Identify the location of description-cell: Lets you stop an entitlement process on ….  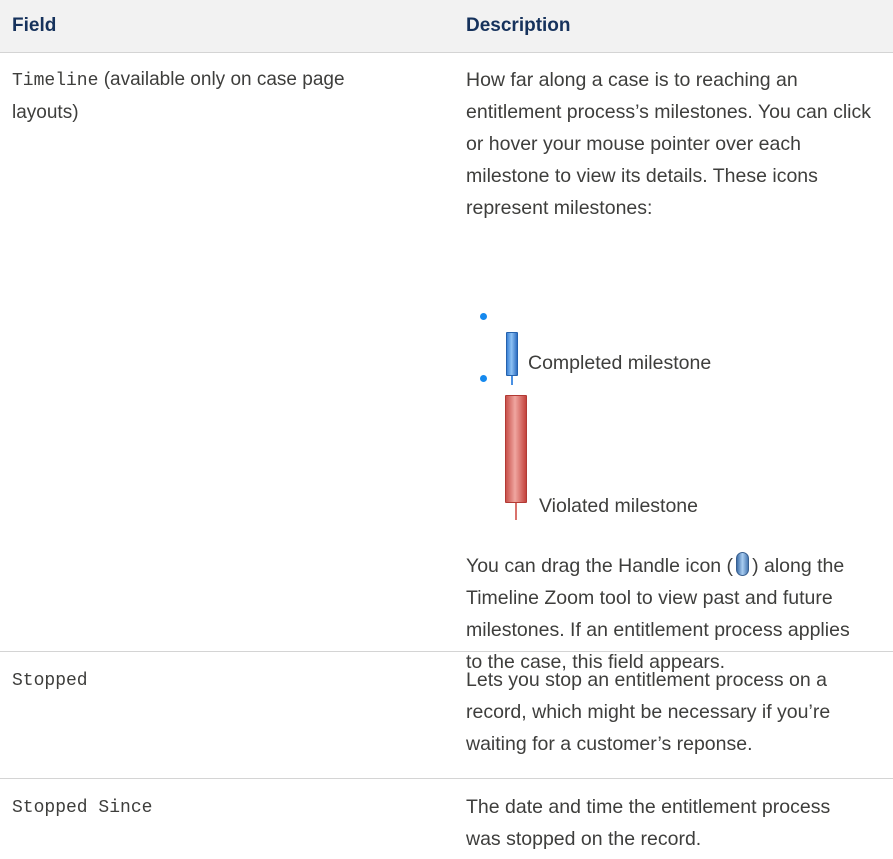
(676, 712).